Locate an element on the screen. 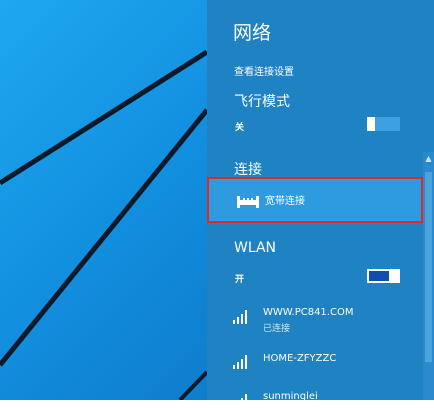 The height and width of the screenshot is (408, 434). wlan-state-label: 开 is located at coordinates (240, 280).